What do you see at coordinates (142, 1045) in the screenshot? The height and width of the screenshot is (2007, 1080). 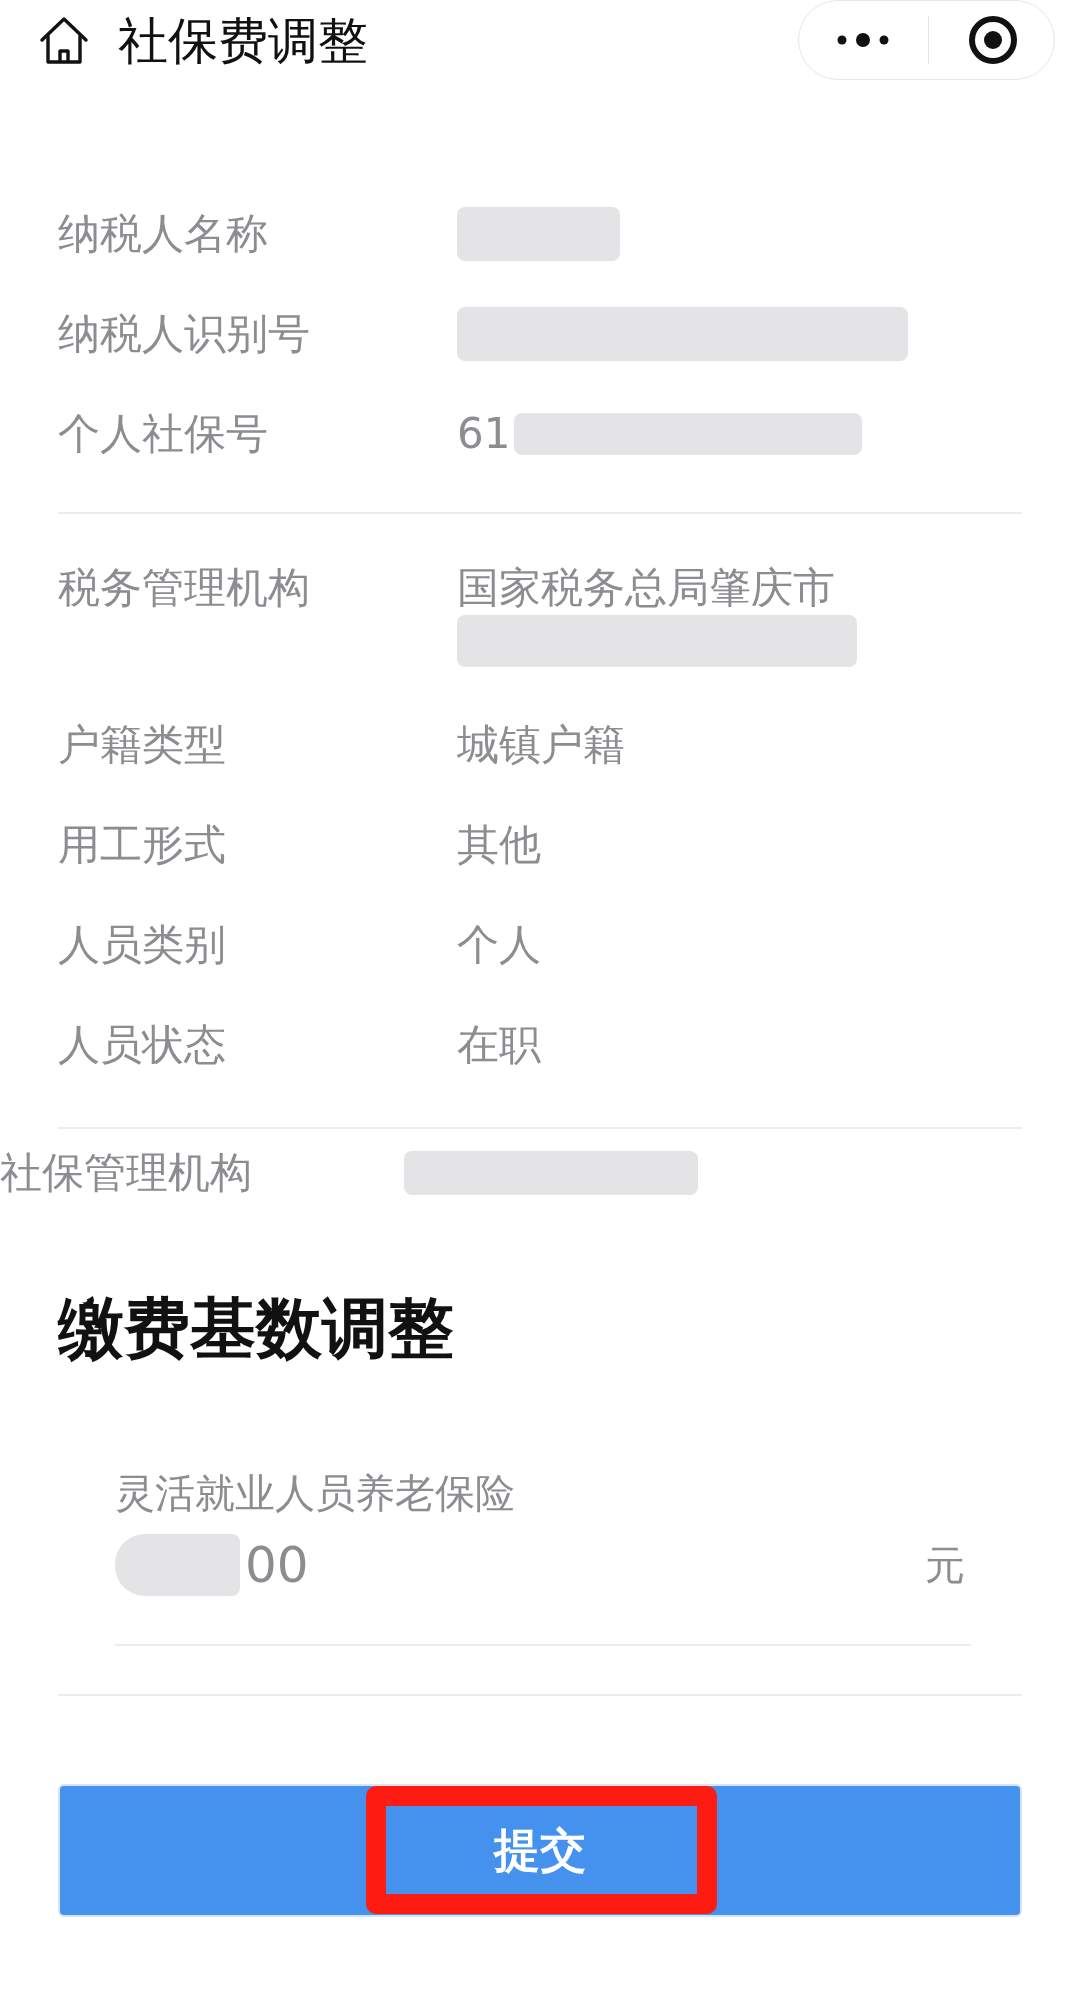 I see `field-label: 人员状态` at bounding box center [142, 1045].